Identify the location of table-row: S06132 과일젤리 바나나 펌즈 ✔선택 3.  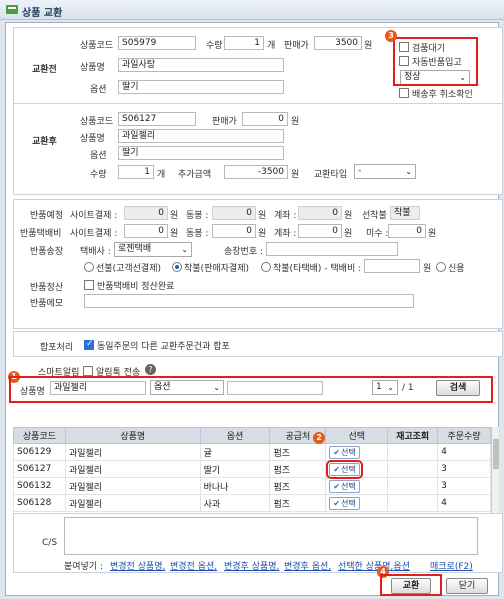
(252, 486).